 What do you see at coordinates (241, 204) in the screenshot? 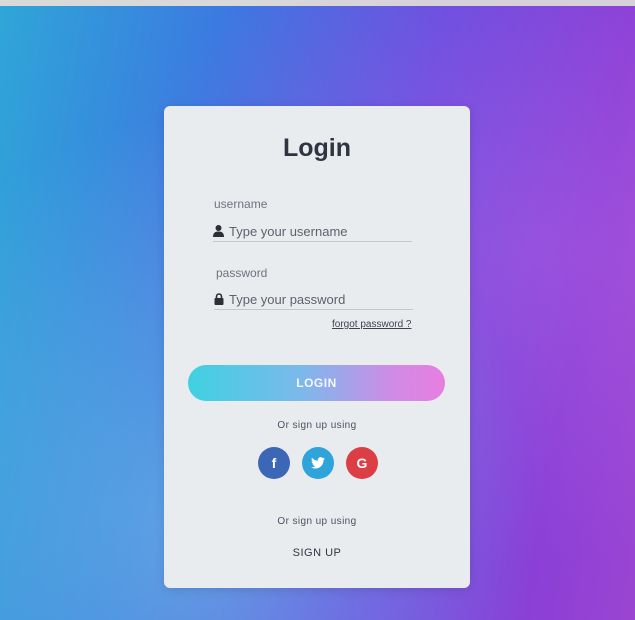
I see `username-label: username` at bounding box center [241, 204].